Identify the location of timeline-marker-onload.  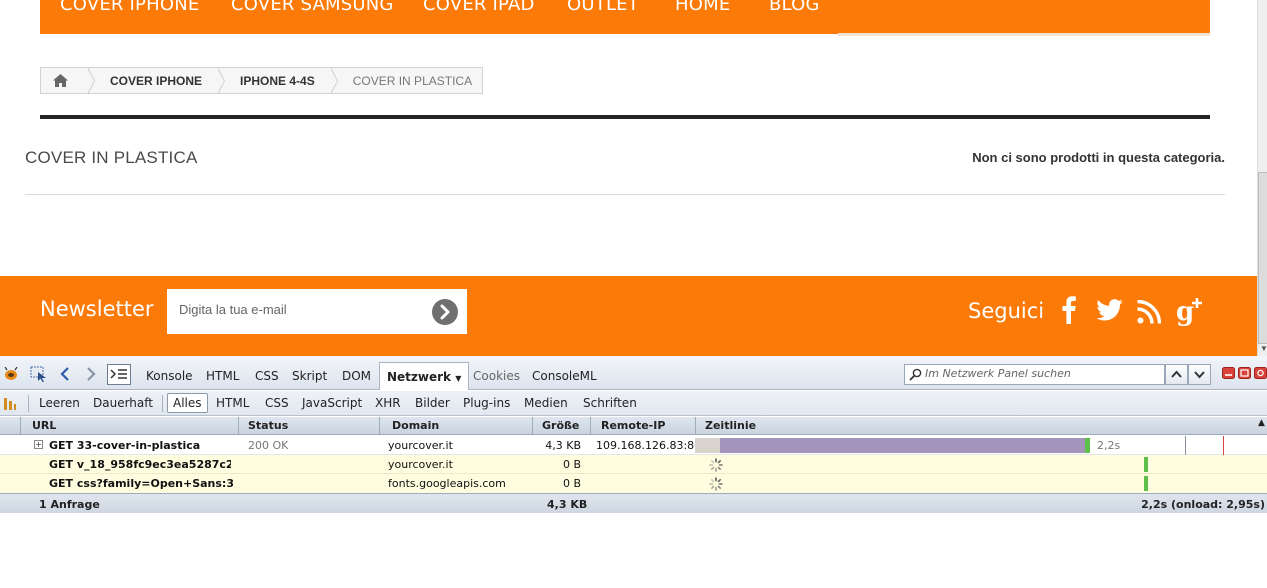
(1223, 445).